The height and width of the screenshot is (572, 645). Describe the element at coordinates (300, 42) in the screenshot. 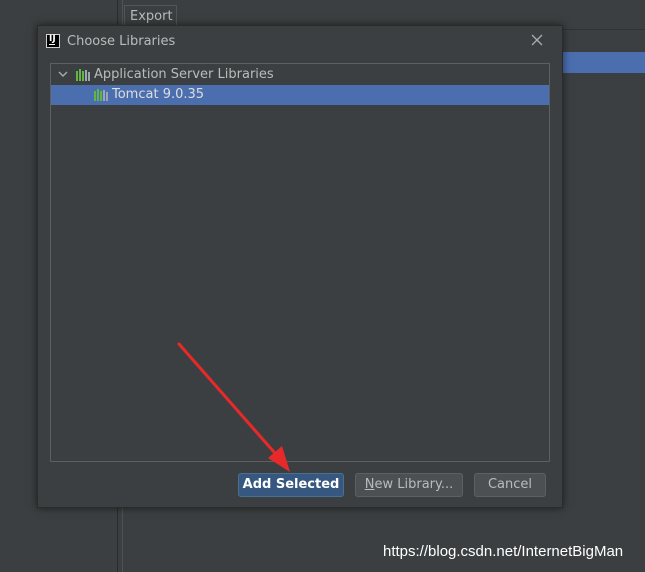

I see `dialog-titlebar: IJ Choose Libraries` at that location.